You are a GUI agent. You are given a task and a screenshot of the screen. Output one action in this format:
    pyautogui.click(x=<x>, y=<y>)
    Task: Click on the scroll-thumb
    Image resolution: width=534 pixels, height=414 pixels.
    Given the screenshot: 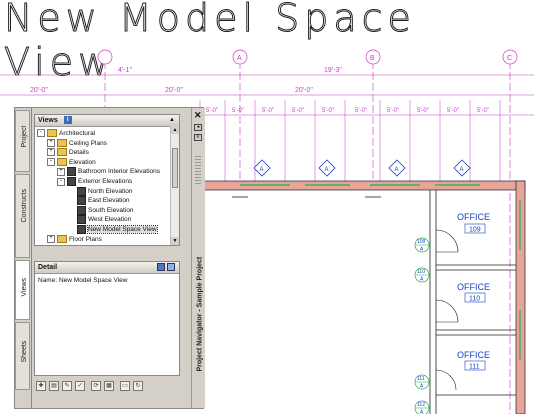 What is the action you would take?
    pyautogui.click(x=175, y=168)
    